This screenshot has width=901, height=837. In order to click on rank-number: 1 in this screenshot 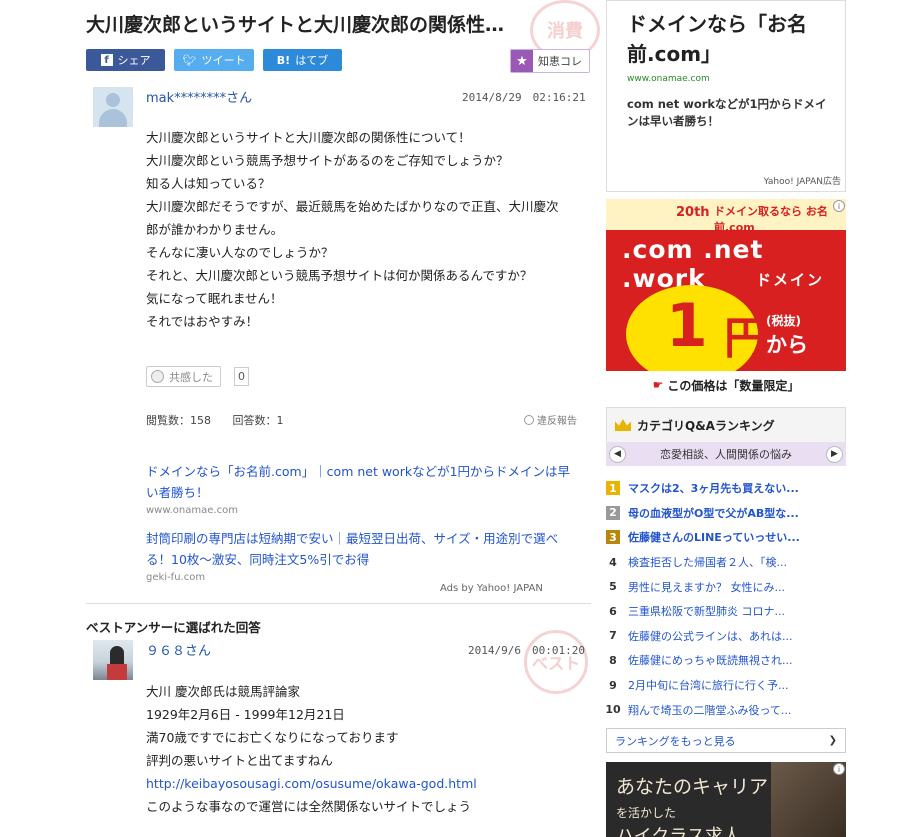, I will do `click(613, 488)`.